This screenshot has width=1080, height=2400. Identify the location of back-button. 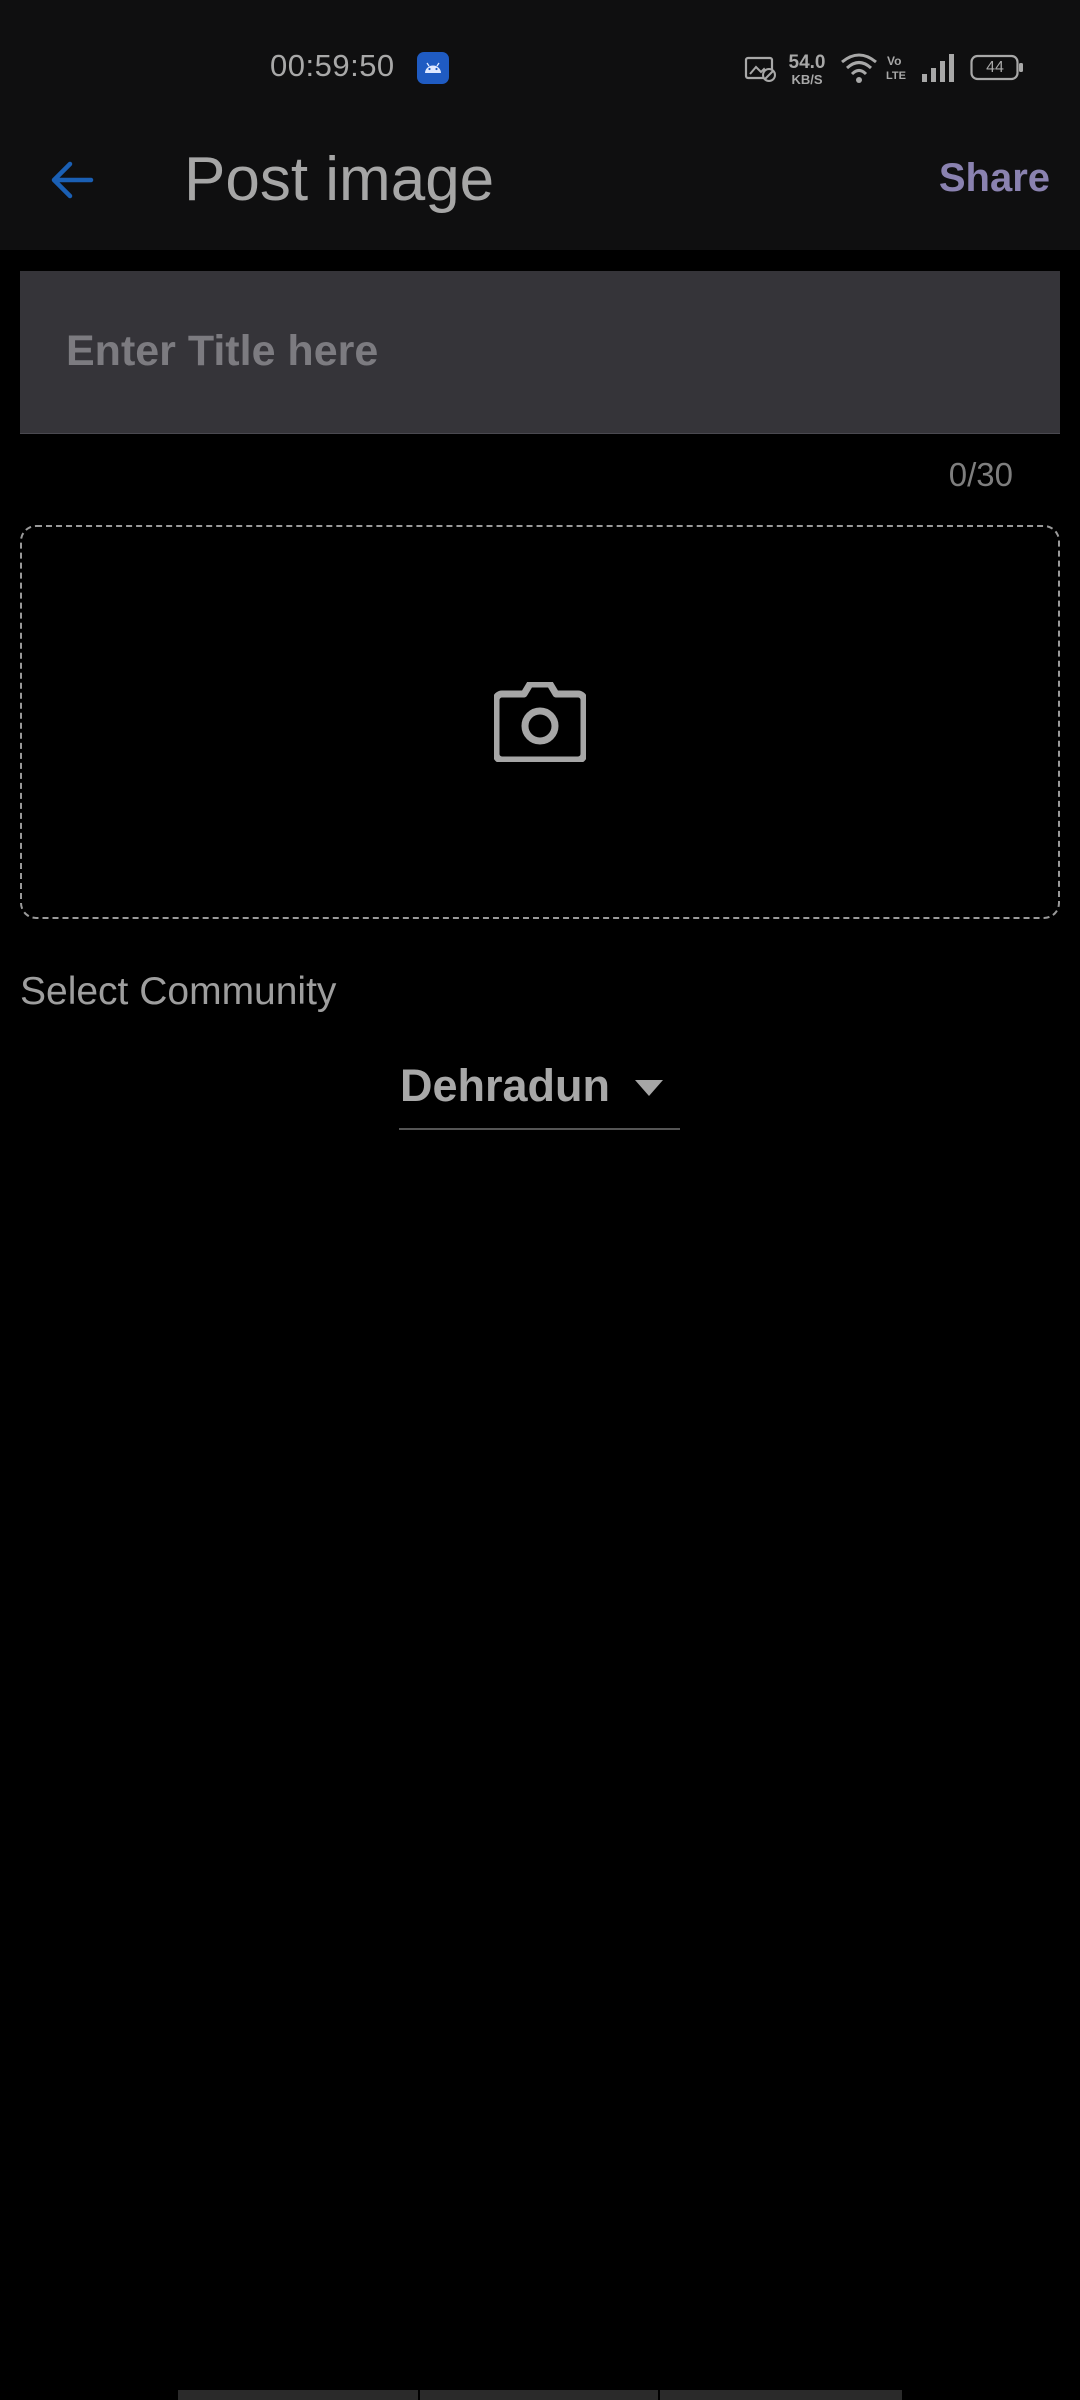
(72, 180).